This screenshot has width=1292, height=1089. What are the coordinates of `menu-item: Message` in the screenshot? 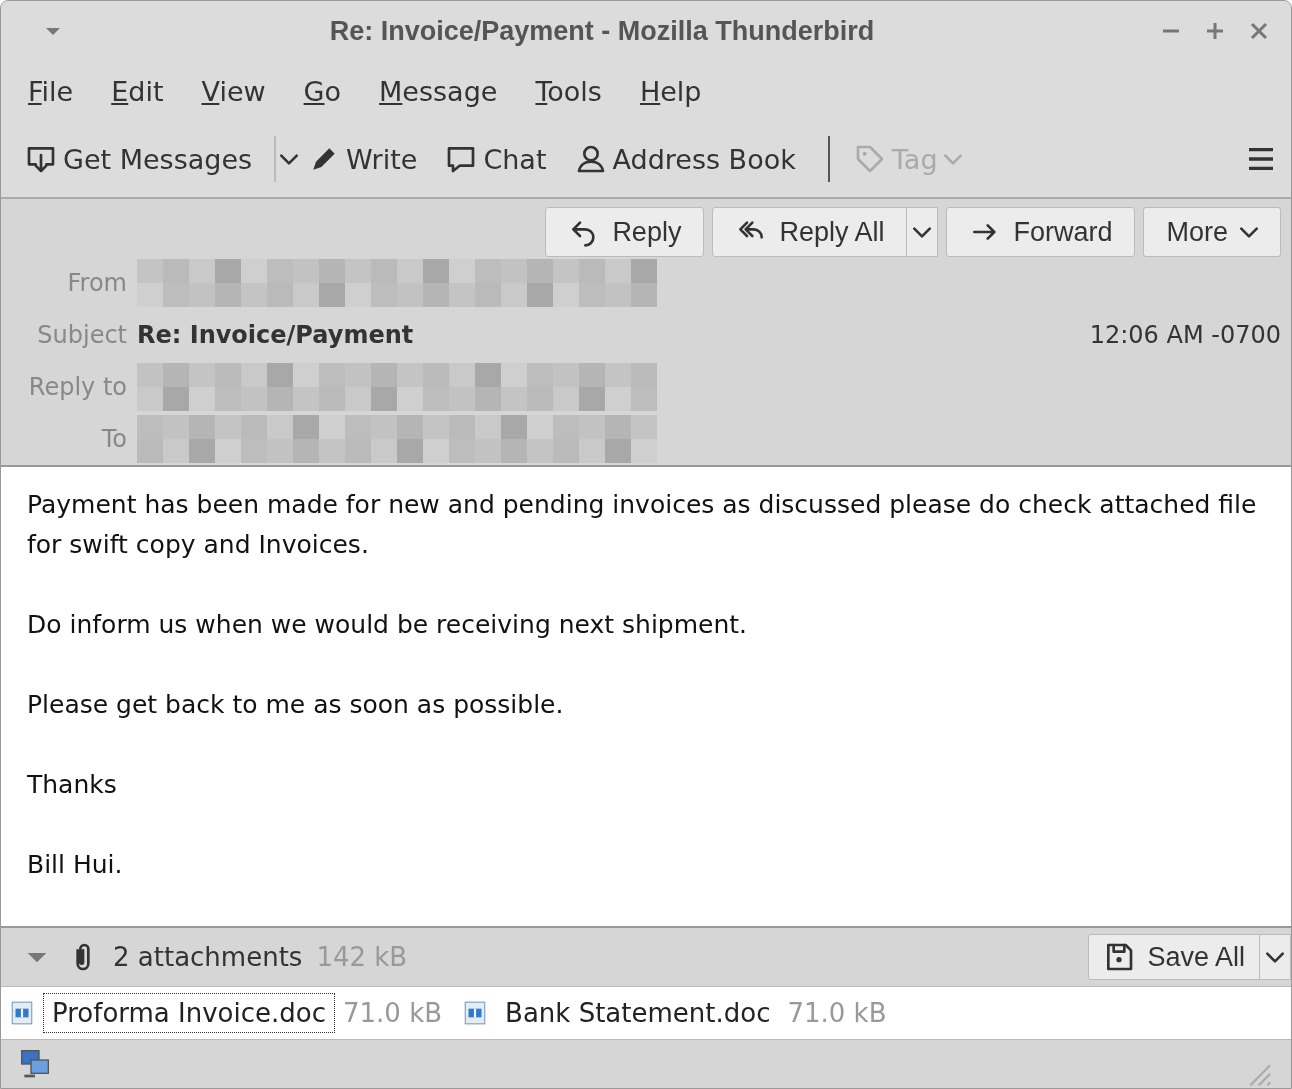 It's located at (438, 91).